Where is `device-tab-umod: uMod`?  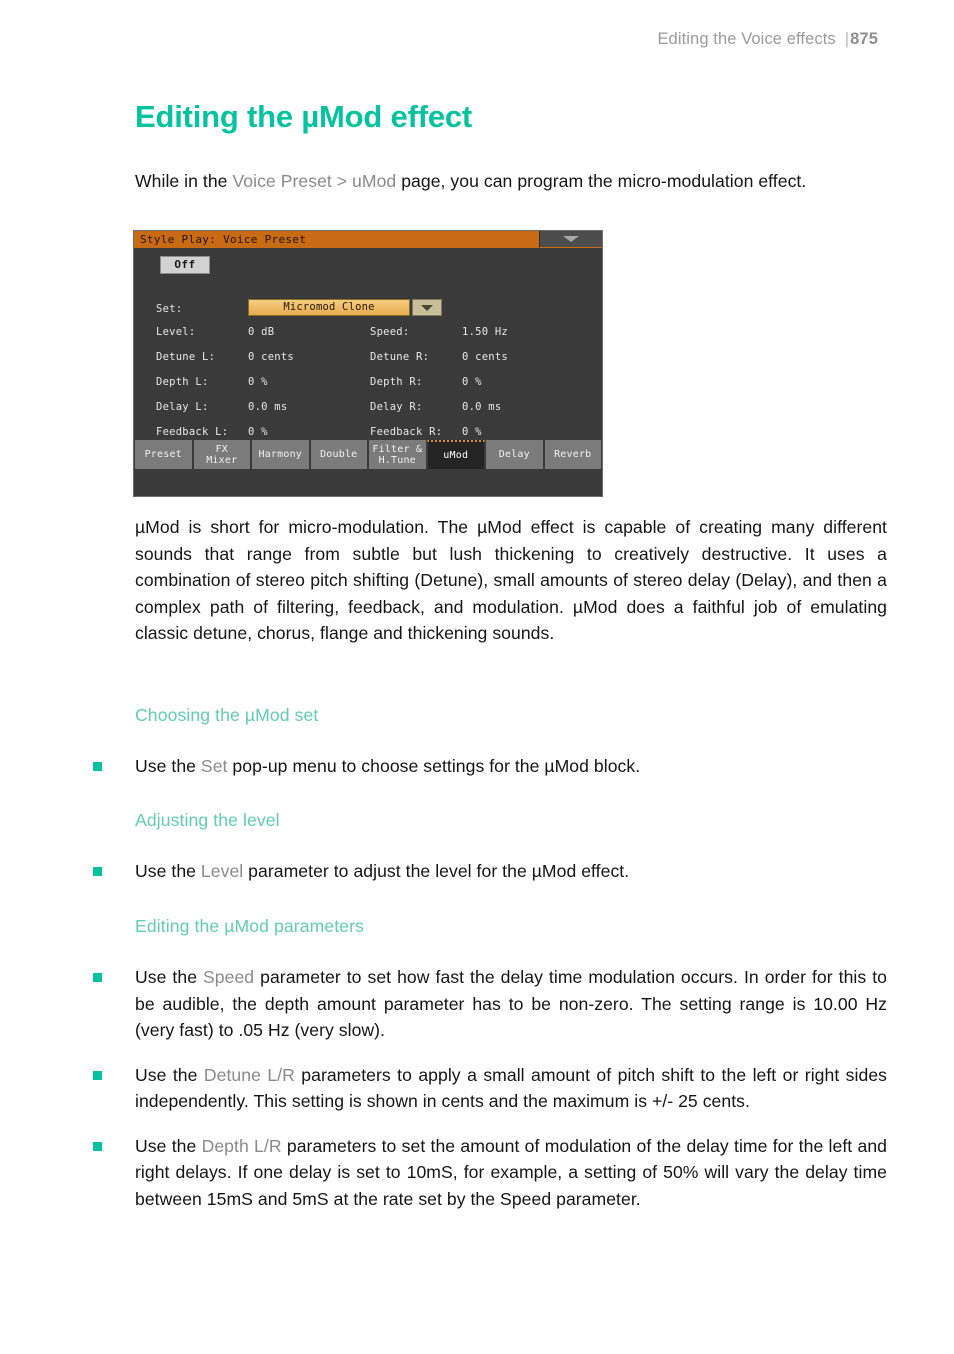
device-tab-umod: uMod is located at coordinates (455, 454).